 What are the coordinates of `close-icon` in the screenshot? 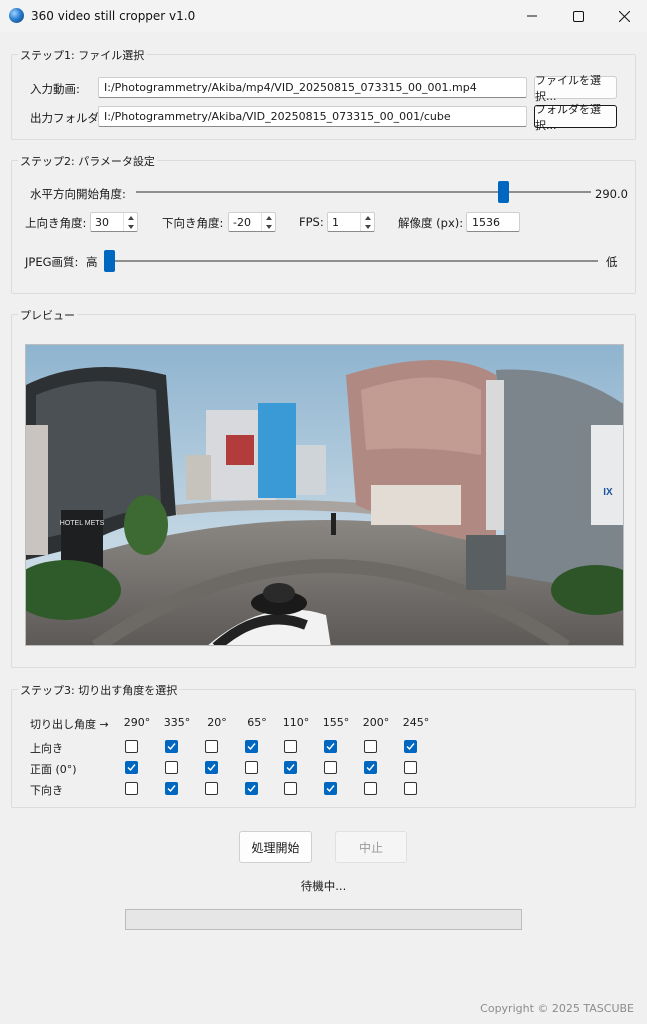 It's located at (624, 16).